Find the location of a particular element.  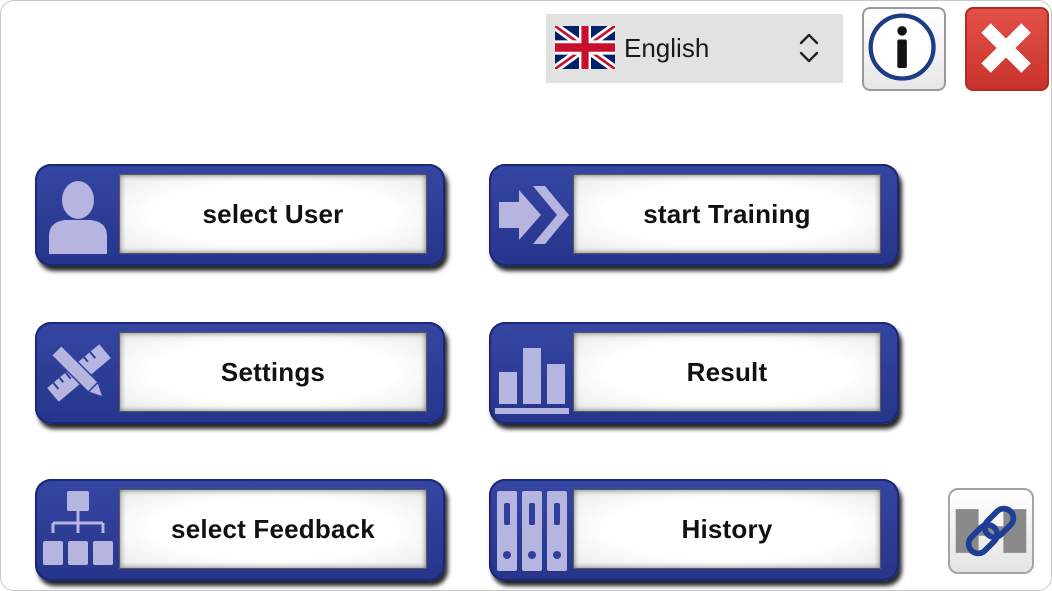

link-icon is located at coordinates (991, 531).